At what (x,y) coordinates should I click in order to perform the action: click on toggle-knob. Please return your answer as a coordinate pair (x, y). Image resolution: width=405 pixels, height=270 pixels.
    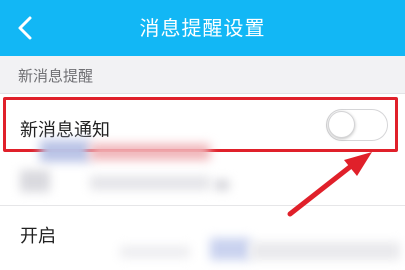
    Looking at the image, I should click on (341, 124).